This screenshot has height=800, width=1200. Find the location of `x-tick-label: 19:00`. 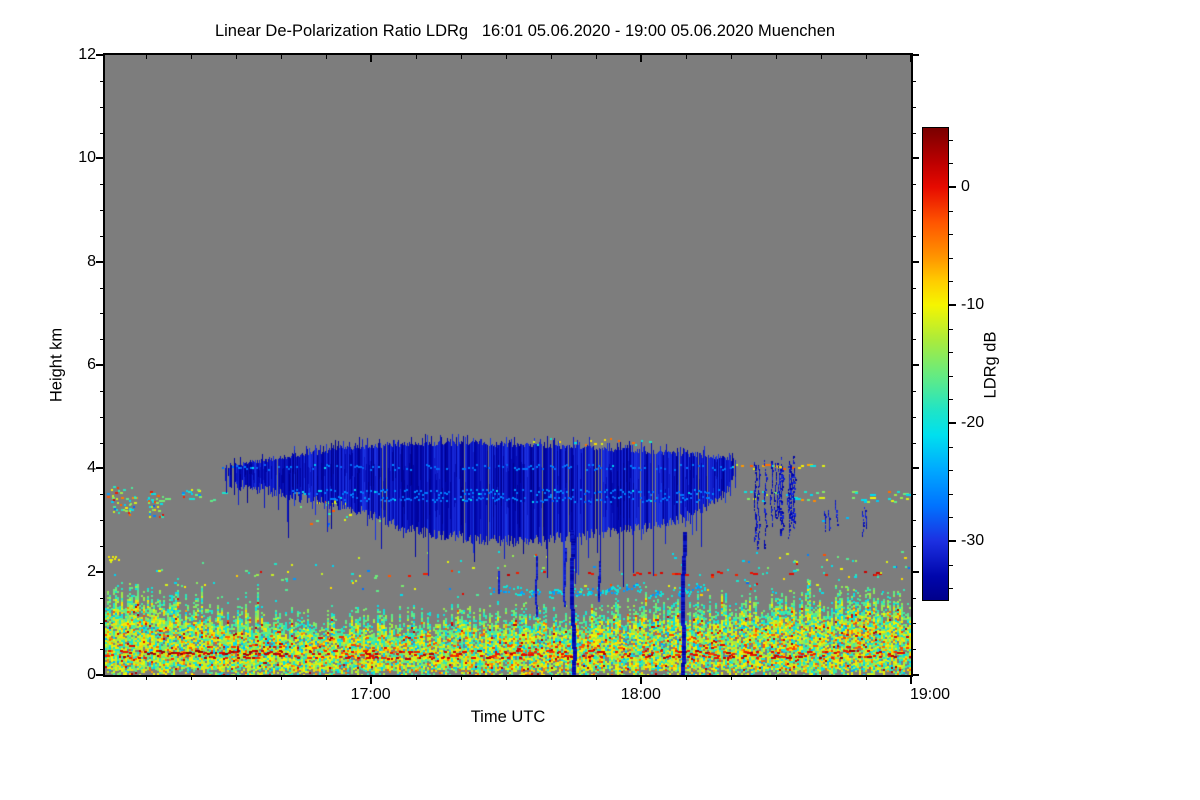

x-tick-label: 19:00 is located at coordinates (930, 694).